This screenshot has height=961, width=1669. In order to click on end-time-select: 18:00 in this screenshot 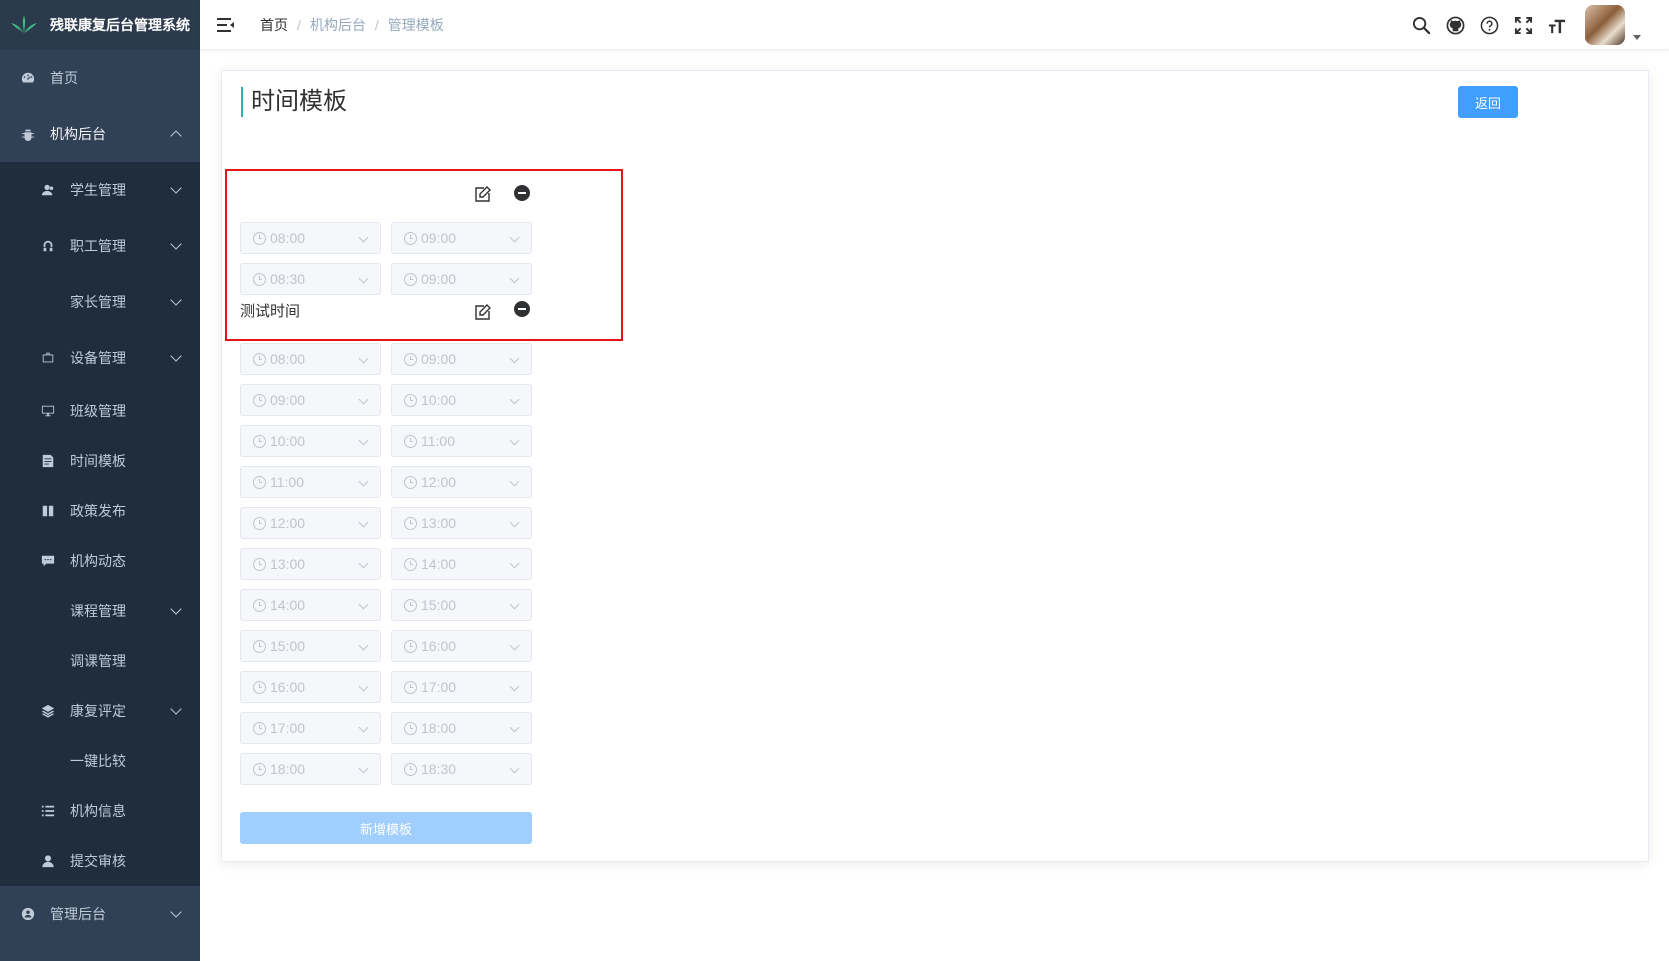, I will do `click(461, 728)`.